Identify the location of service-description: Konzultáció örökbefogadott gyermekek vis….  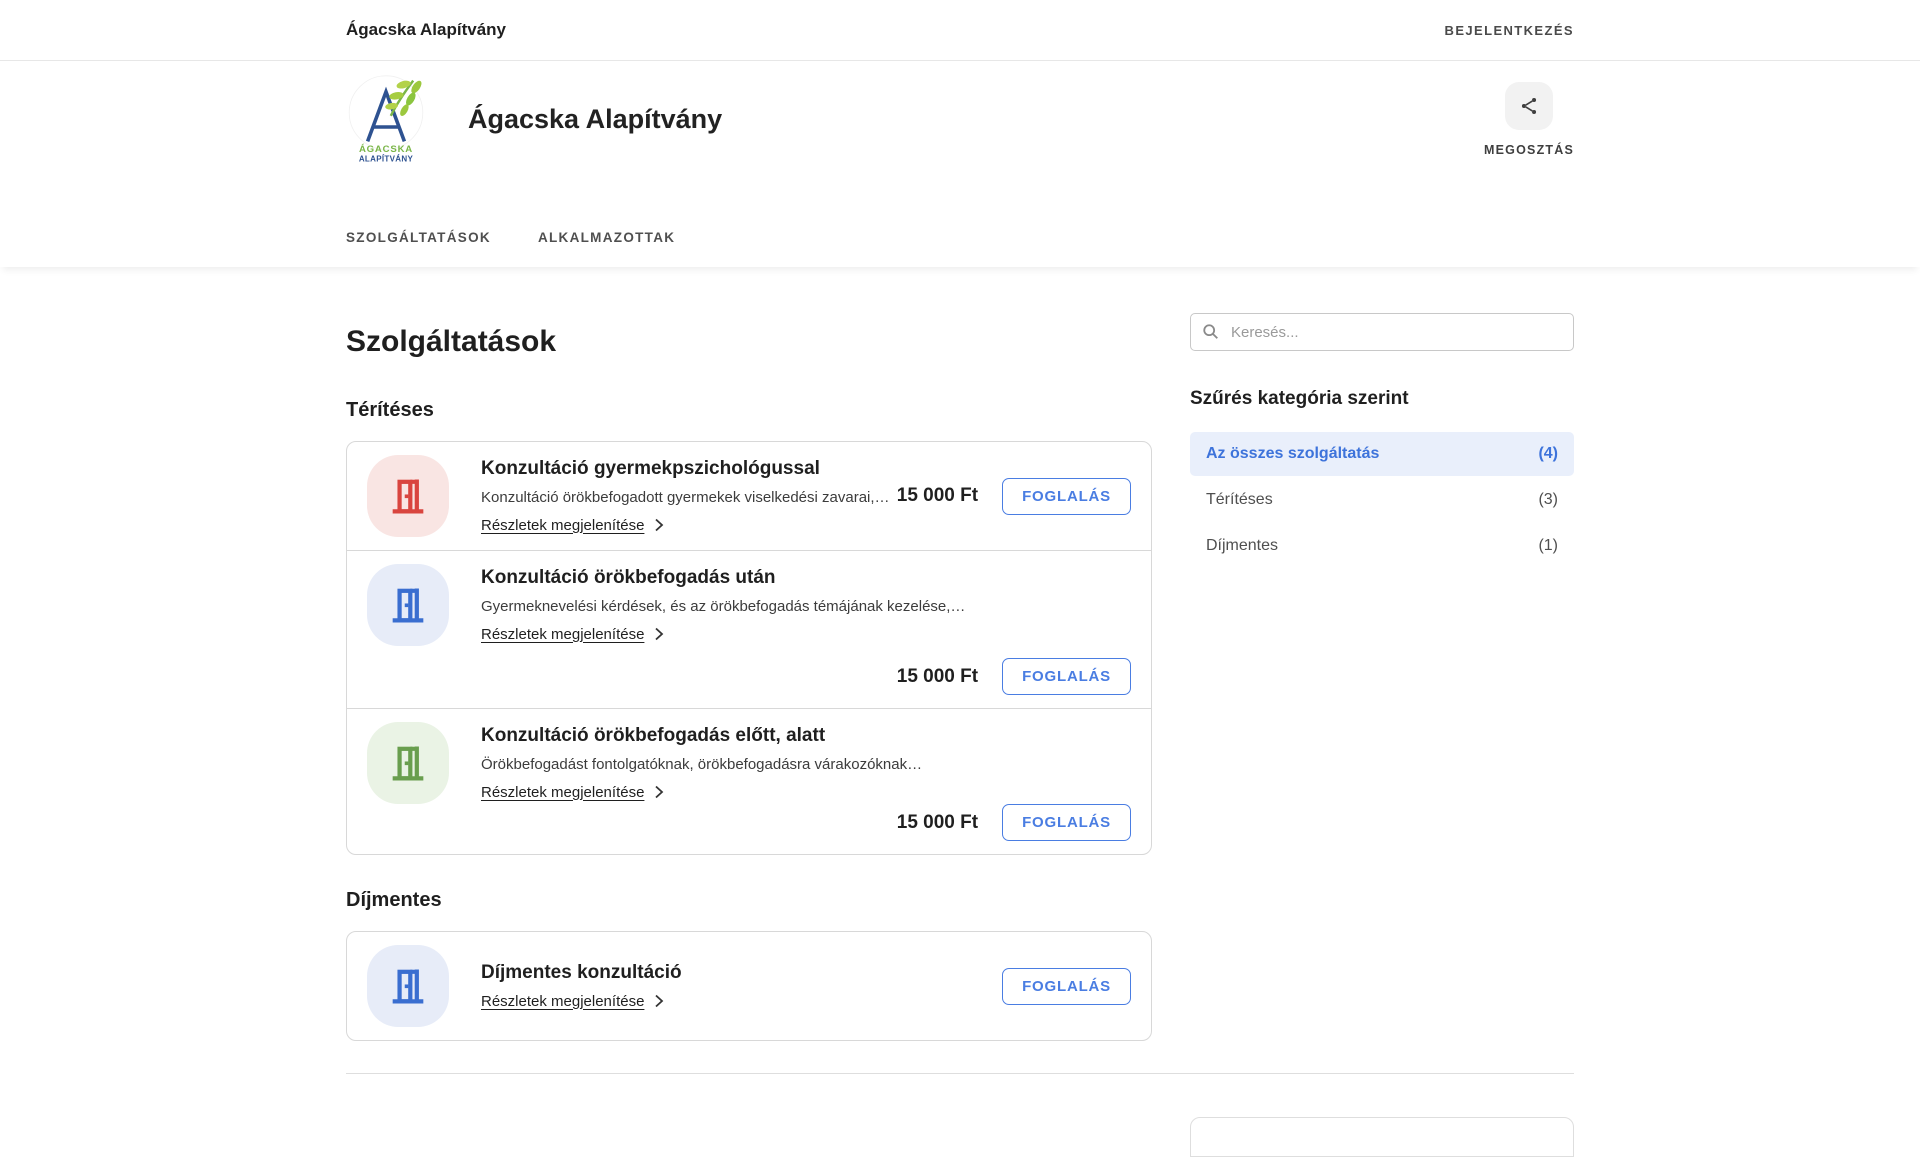
(685, 497).